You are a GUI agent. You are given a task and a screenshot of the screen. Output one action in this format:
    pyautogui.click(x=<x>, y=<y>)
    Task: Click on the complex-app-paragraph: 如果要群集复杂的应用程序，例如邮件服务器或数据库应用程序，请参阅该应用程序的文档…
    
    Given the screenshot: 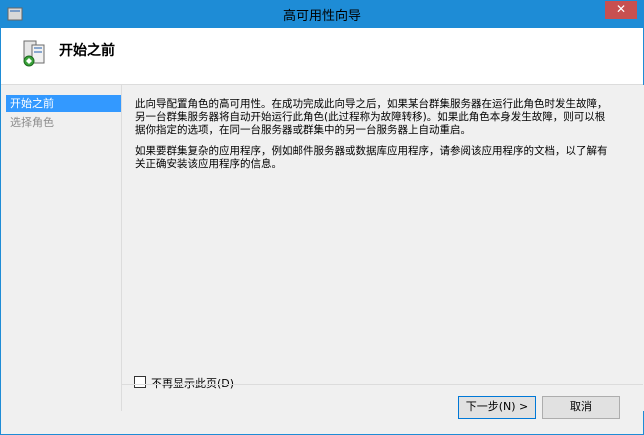 What is the action you would take?
    pyautogui.click(x=371, y=157)
    